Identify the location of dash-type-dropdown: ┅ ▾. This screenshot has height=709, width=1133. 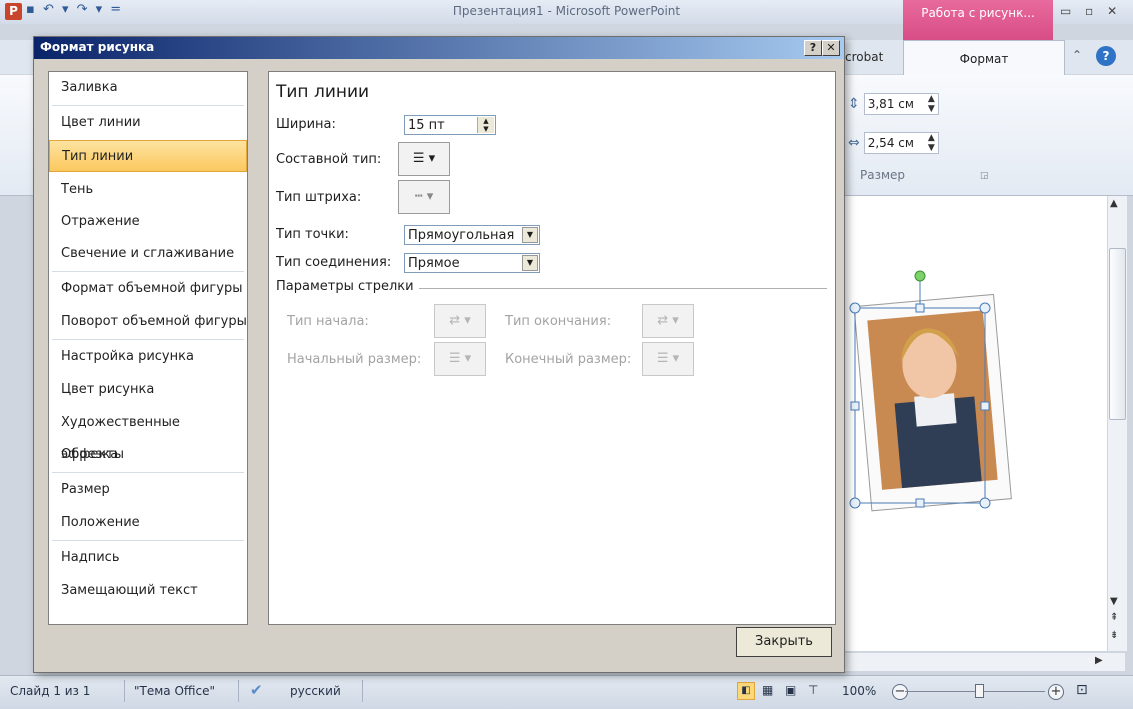
(424, 197).